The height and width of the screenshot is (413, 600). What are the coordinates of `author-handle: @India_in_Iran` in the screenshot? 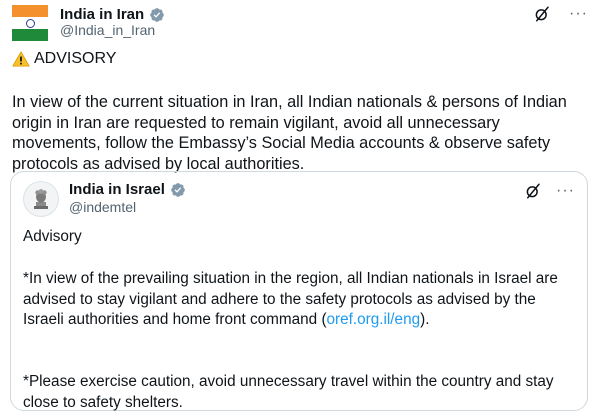 It's located at (107, 30).